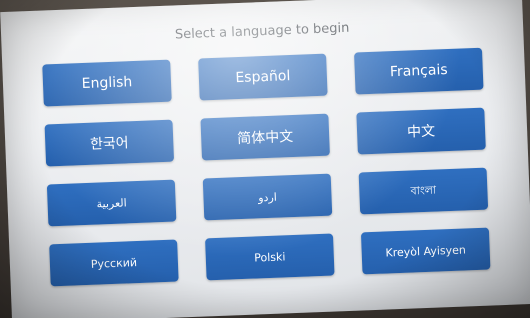 Image resolution: width=530 pixels, height=318 pixels. I want to click on language-button-chinese: 中文, so click(421, 131).